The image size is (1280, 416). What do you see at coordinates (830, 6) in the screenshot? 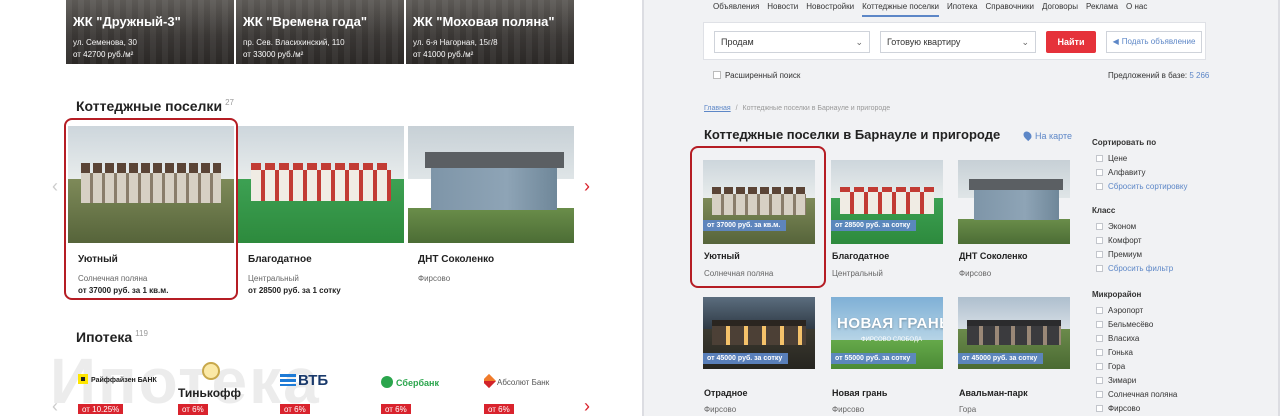
I see `nav-item-new-buildings: Новостройки` at bounding box center [830, 6].